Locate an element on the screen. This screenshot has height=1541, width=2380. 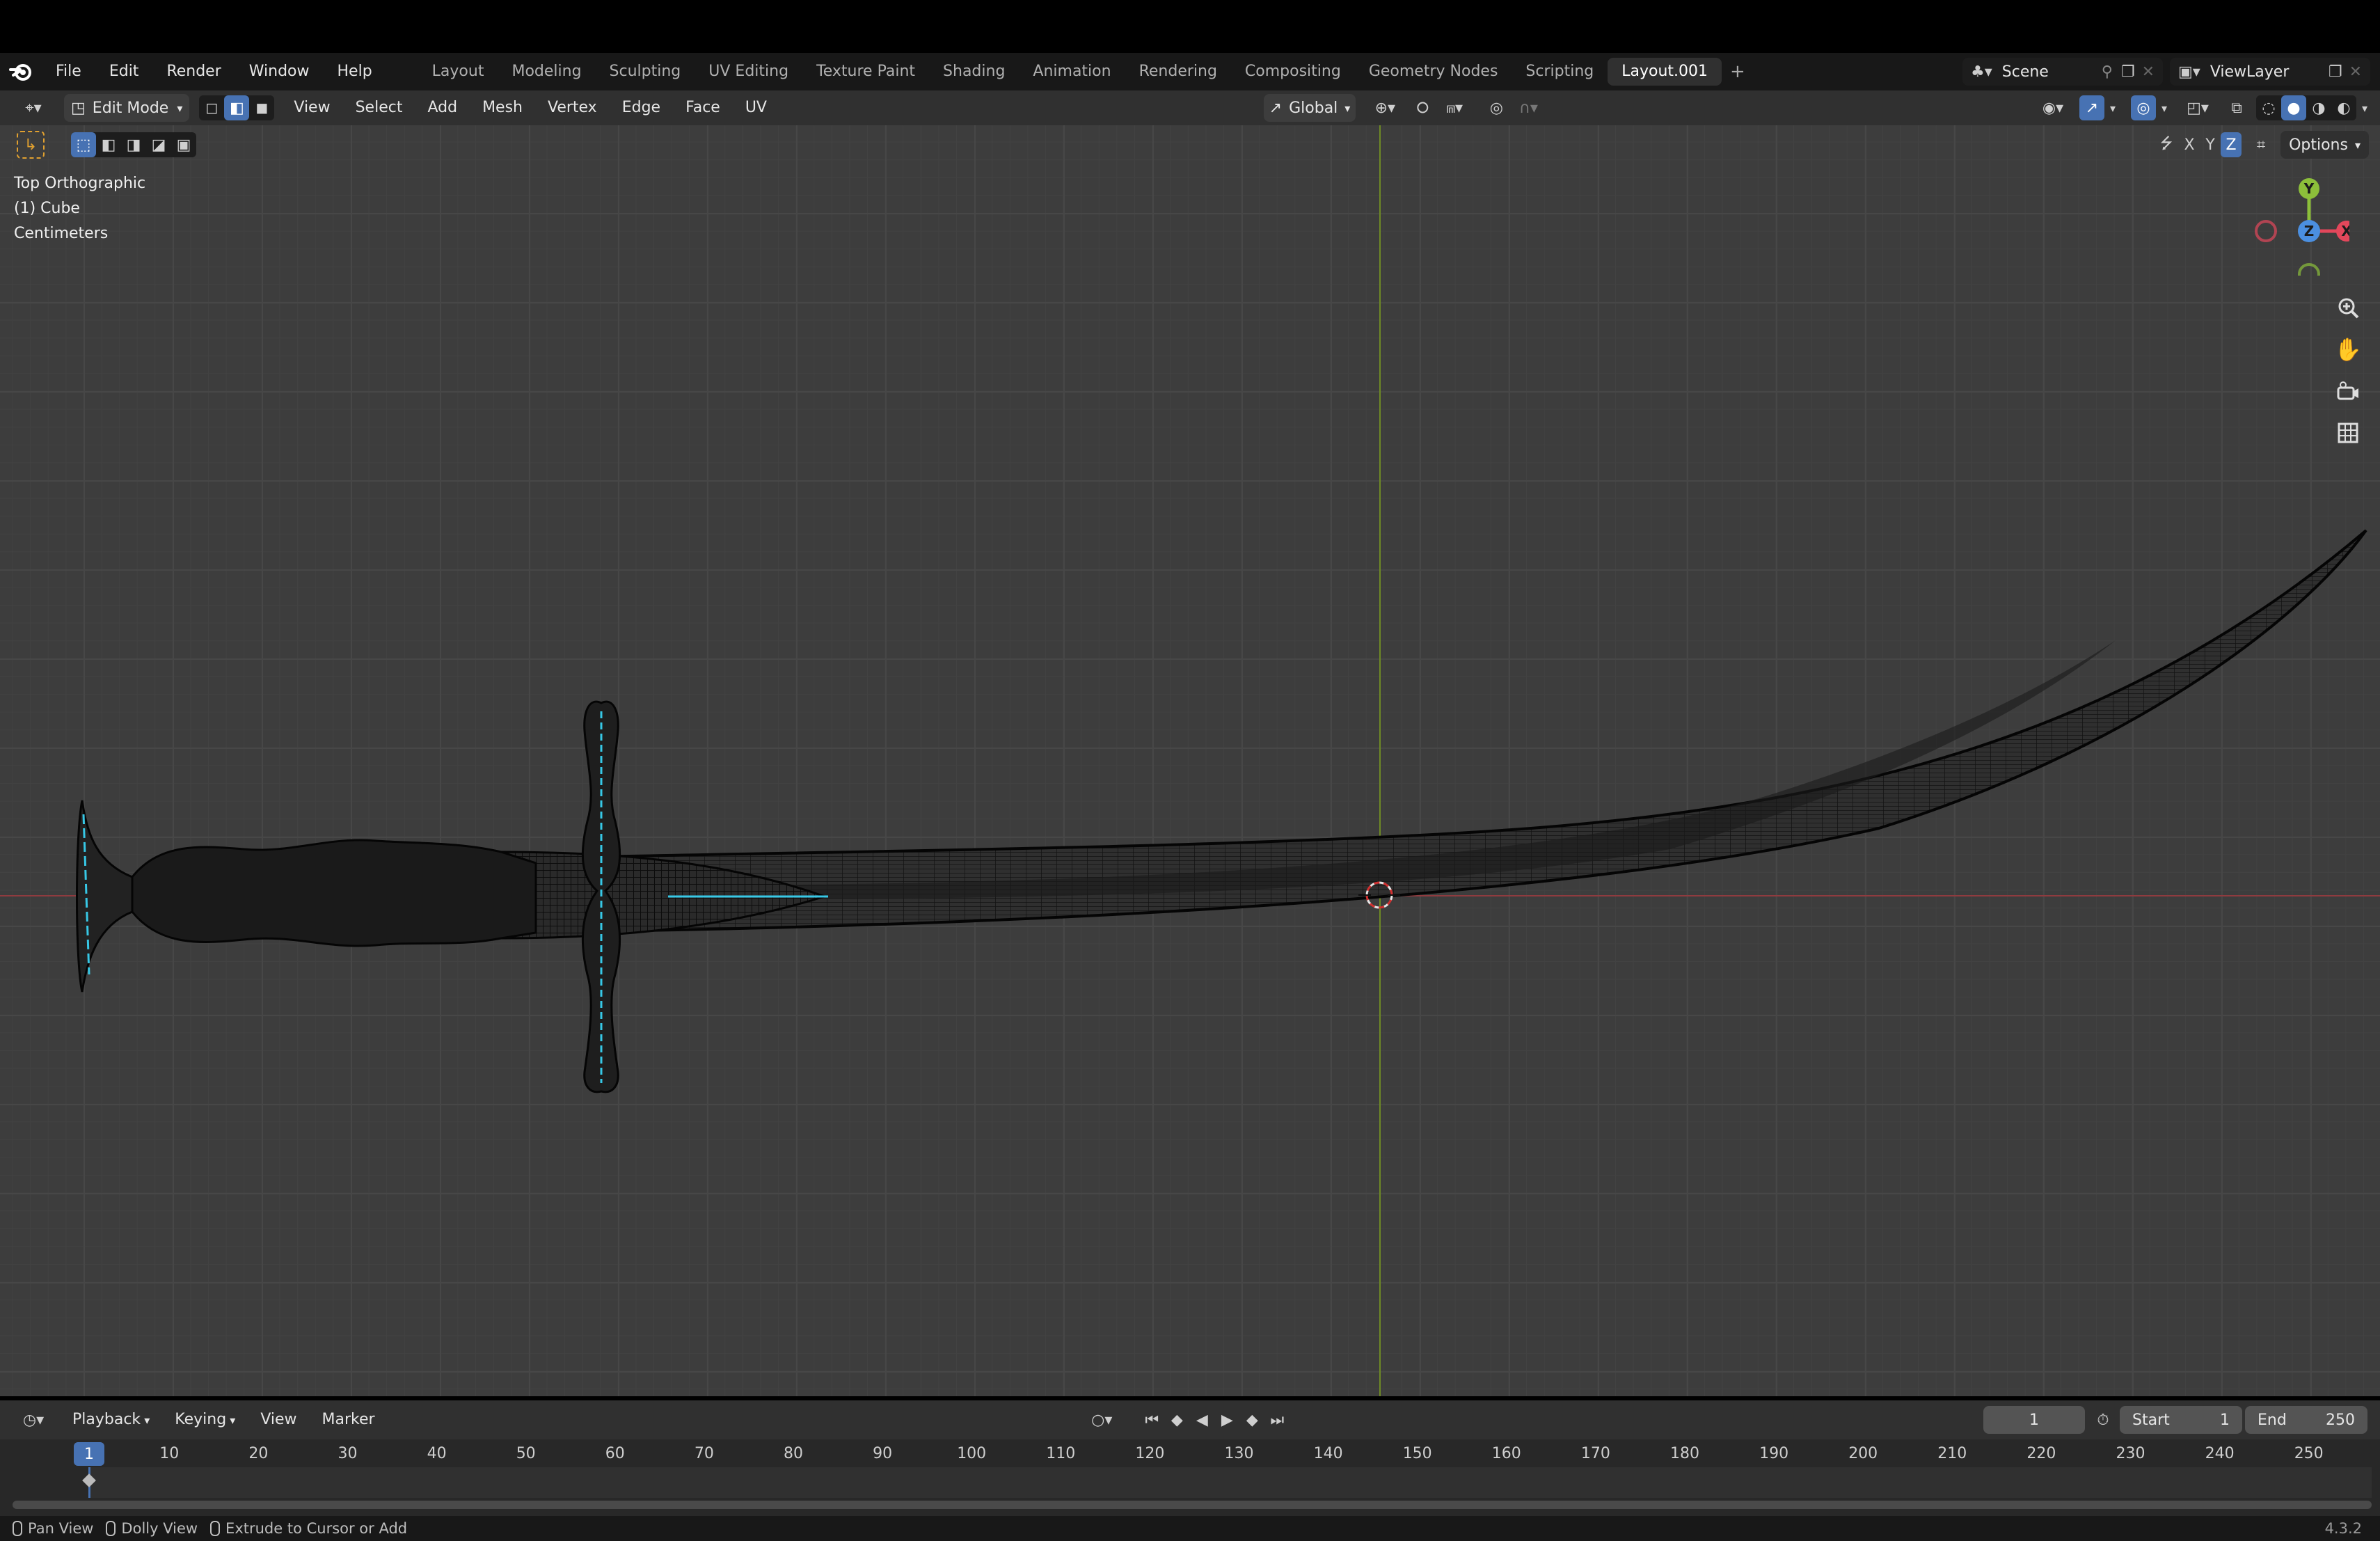
new-view-layer-icon: ❐ is located at coordinates (2335, 72).